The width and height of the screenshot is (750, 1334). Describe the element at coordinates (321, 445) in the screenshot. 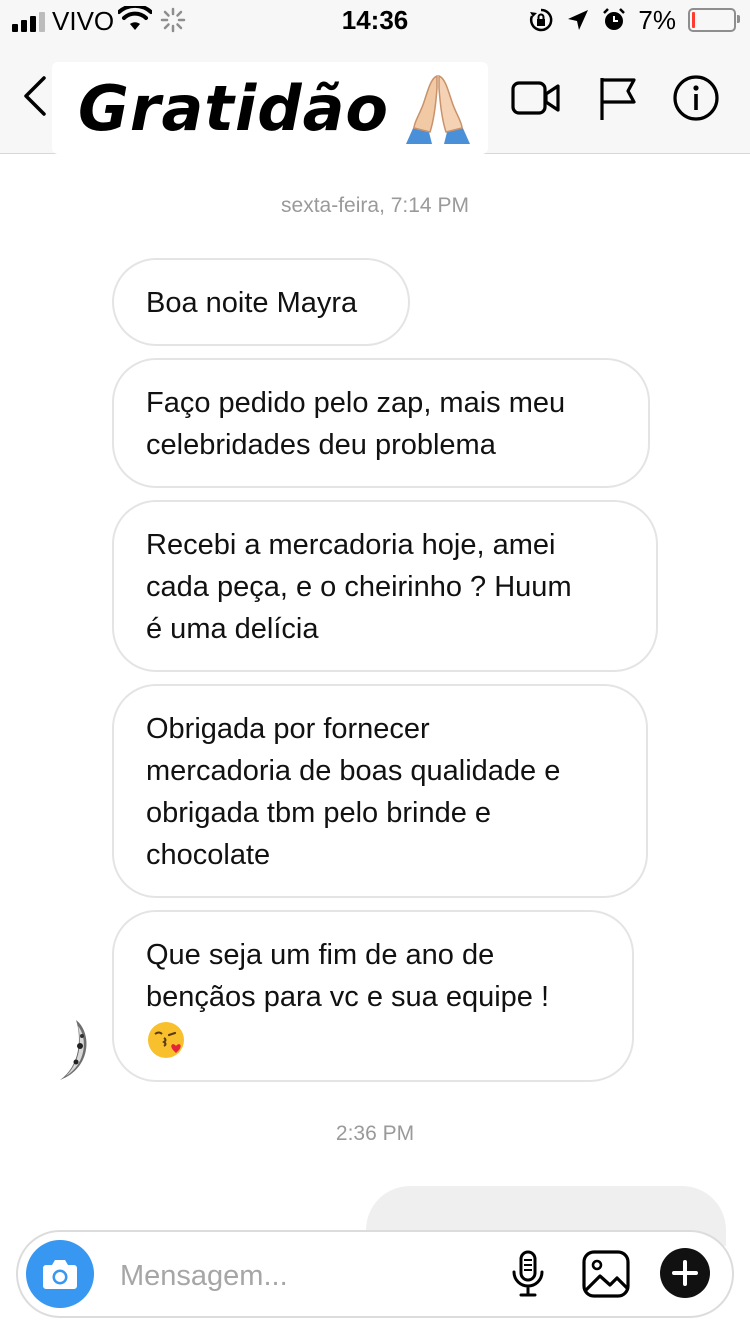

I see `message-line: celebridades deu problema` at that location.